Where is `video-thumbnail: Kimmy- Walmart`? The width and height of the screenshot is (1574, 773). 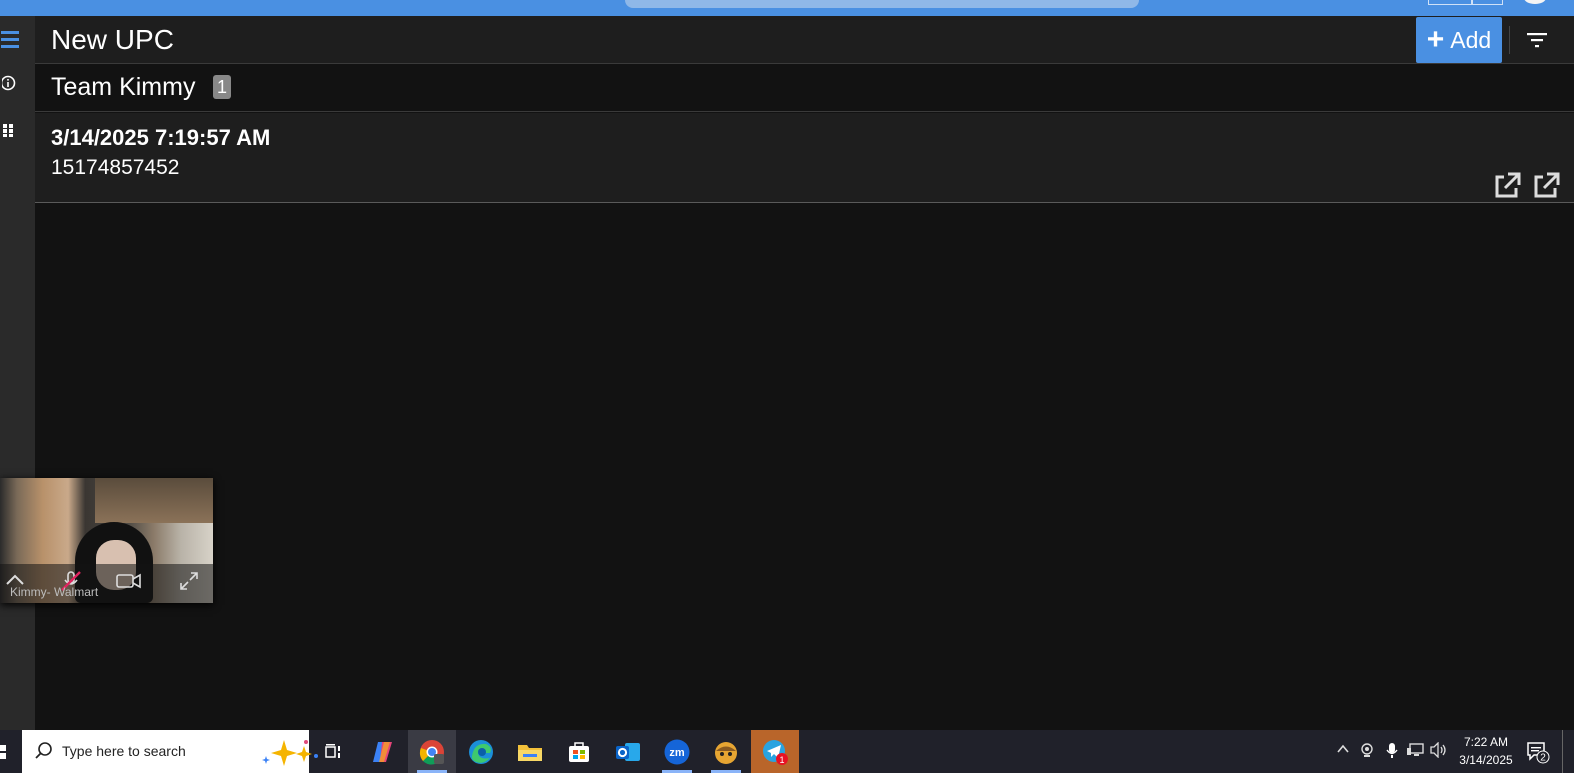 video-thumbnail: Kimmy- Walmart is located at coordinates (106, 540).